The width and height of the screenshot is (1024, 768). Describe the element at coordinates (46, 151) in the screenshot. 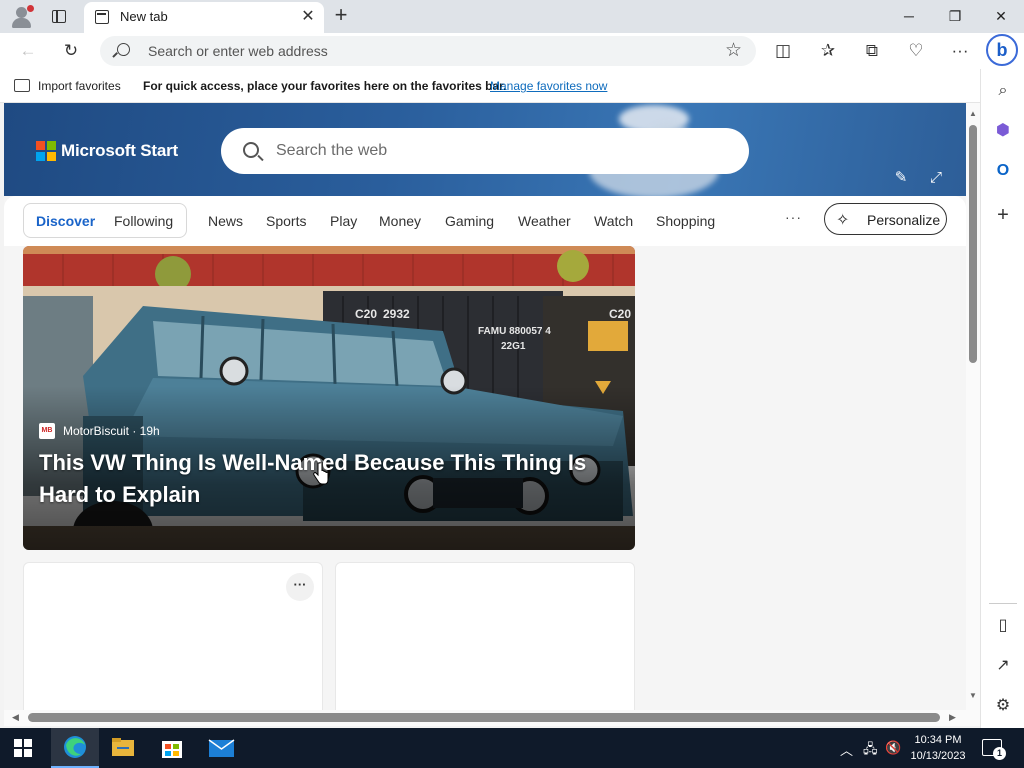

I see `microsoft-logo-icon` at that location.